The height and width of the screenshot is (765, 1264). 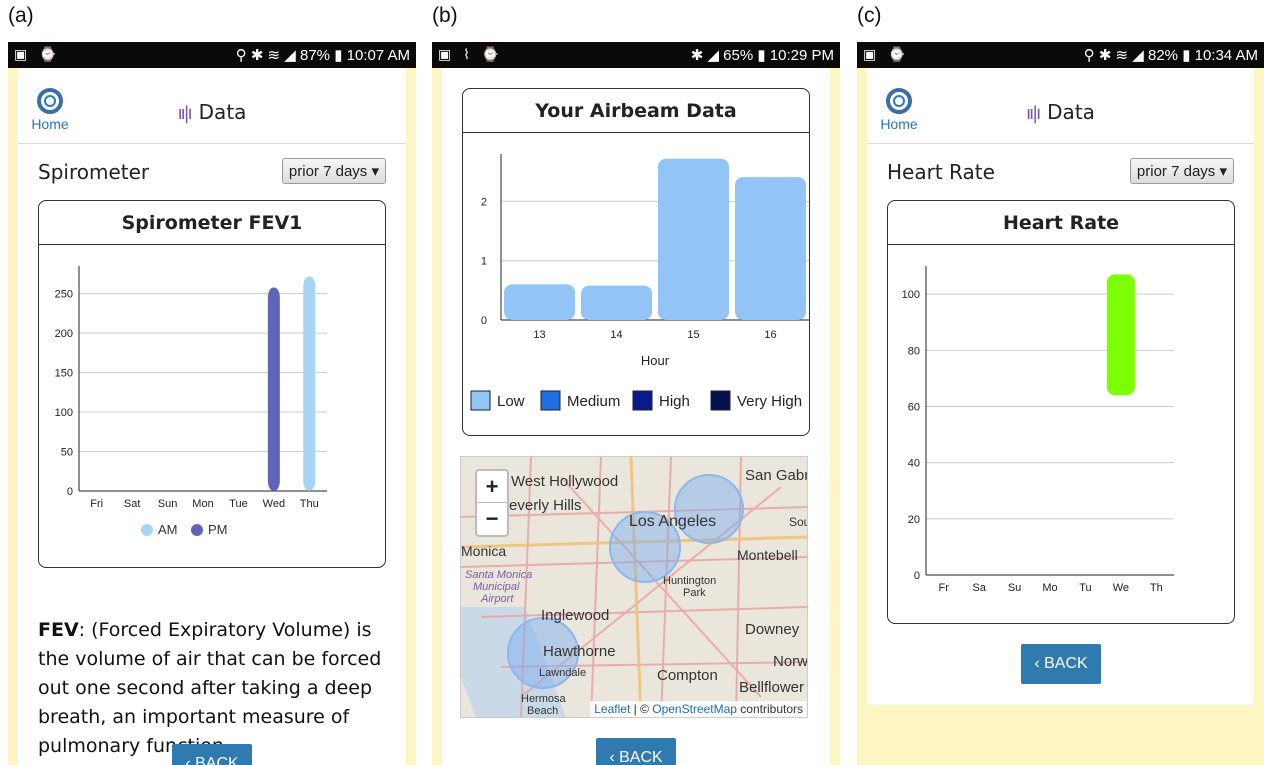 I want to click on map-zoom-control: + −, so click(x=492, y=503).